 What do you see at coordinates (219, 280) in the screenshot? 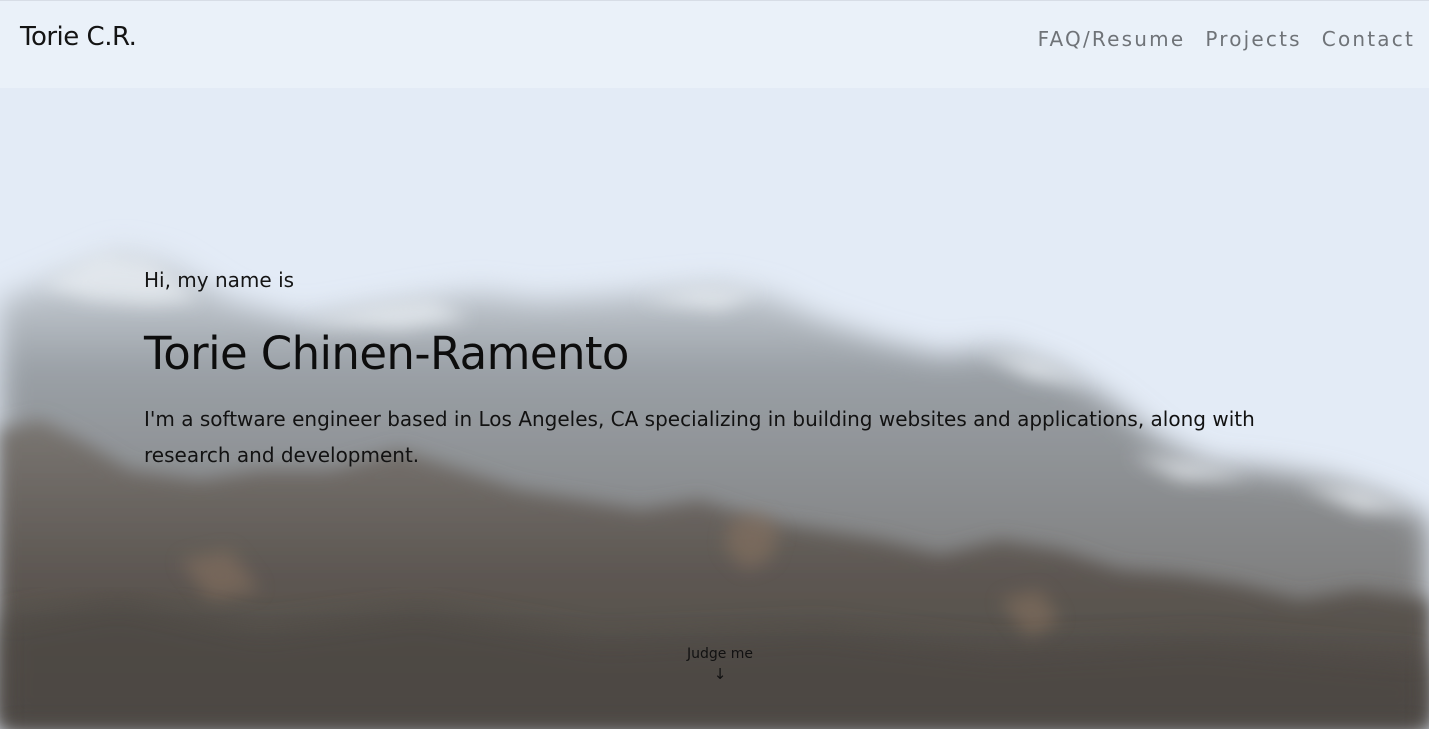
I see `hero-greeting: Hi, my name is` at bounding box center [219, 280].